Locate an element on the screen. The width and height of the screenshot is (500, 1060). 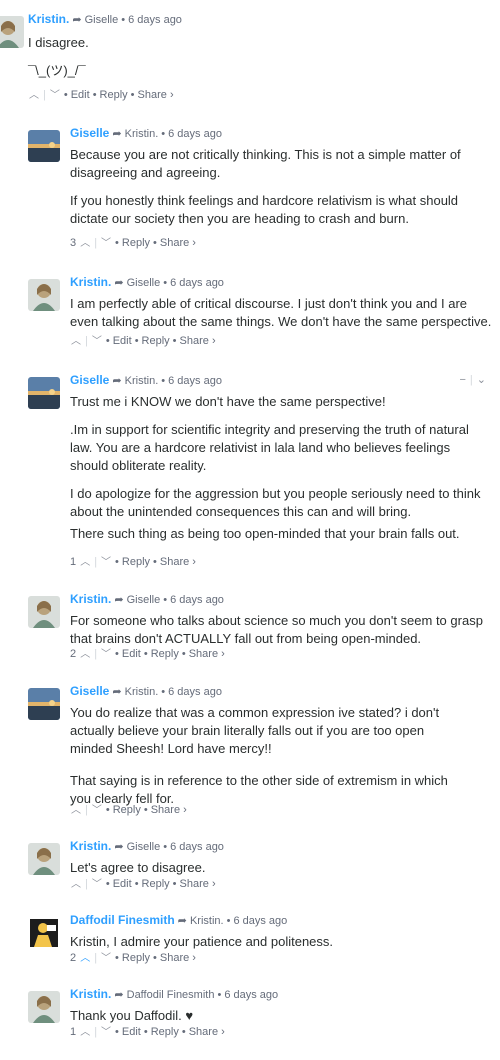
comment-body: I disagree. ¯\_(ツ)_/¯ is located at coordinates (260, 57).